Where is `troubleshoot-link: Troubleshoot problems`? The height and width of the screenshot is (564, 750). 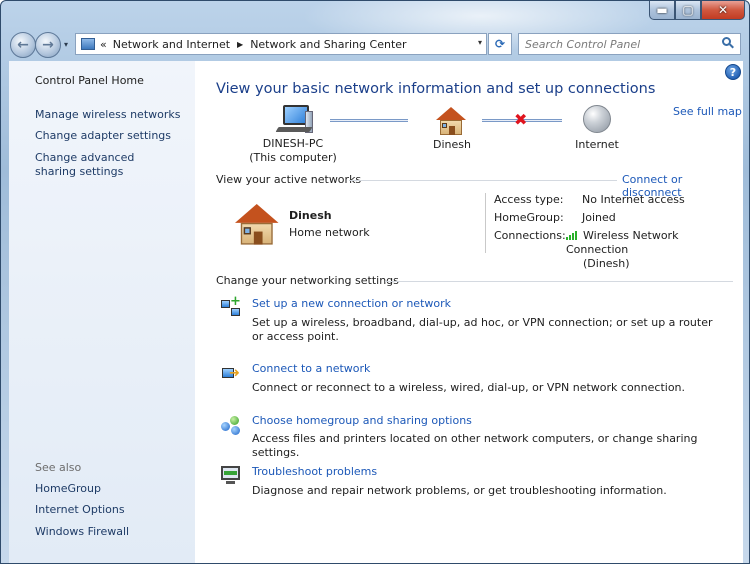 troubleshoot-link: Troubleshoot problems is located at coordinates (314, 471).